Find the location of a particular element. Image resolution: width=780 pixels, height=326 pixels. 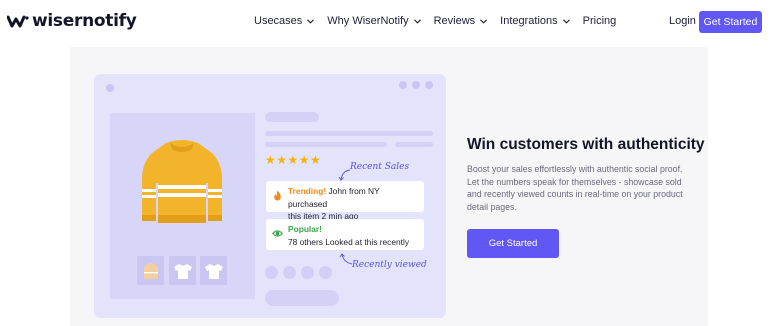

rating-stars: ★★★★★ is located at coordinates (293, 160).